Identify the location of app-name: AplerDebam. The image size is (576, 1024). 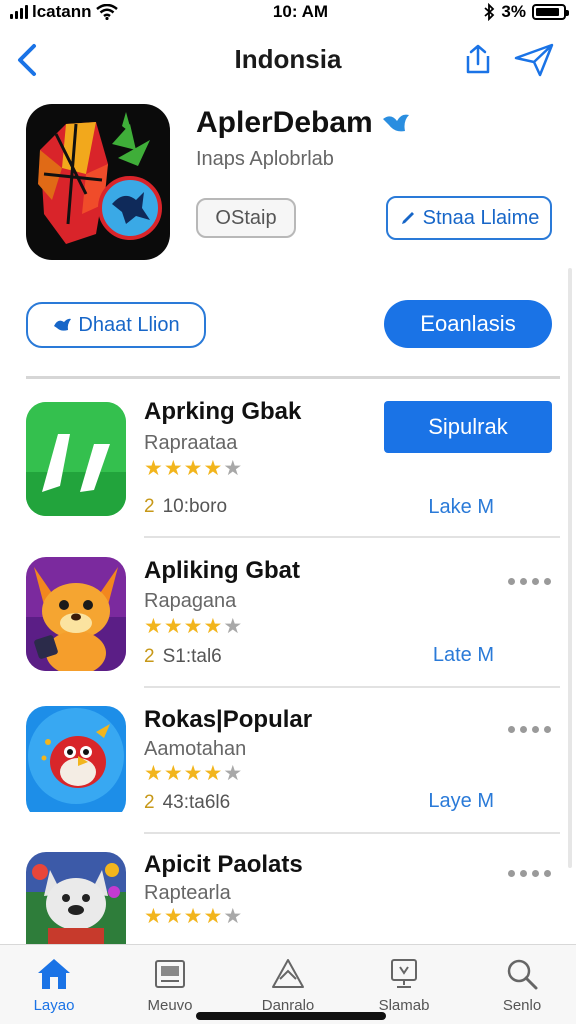
(303, 123).